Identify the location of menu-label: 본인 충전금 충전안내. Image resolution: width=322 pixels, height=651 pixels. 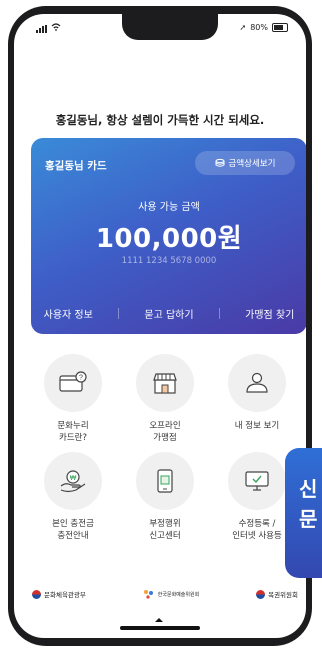
(73, 530).